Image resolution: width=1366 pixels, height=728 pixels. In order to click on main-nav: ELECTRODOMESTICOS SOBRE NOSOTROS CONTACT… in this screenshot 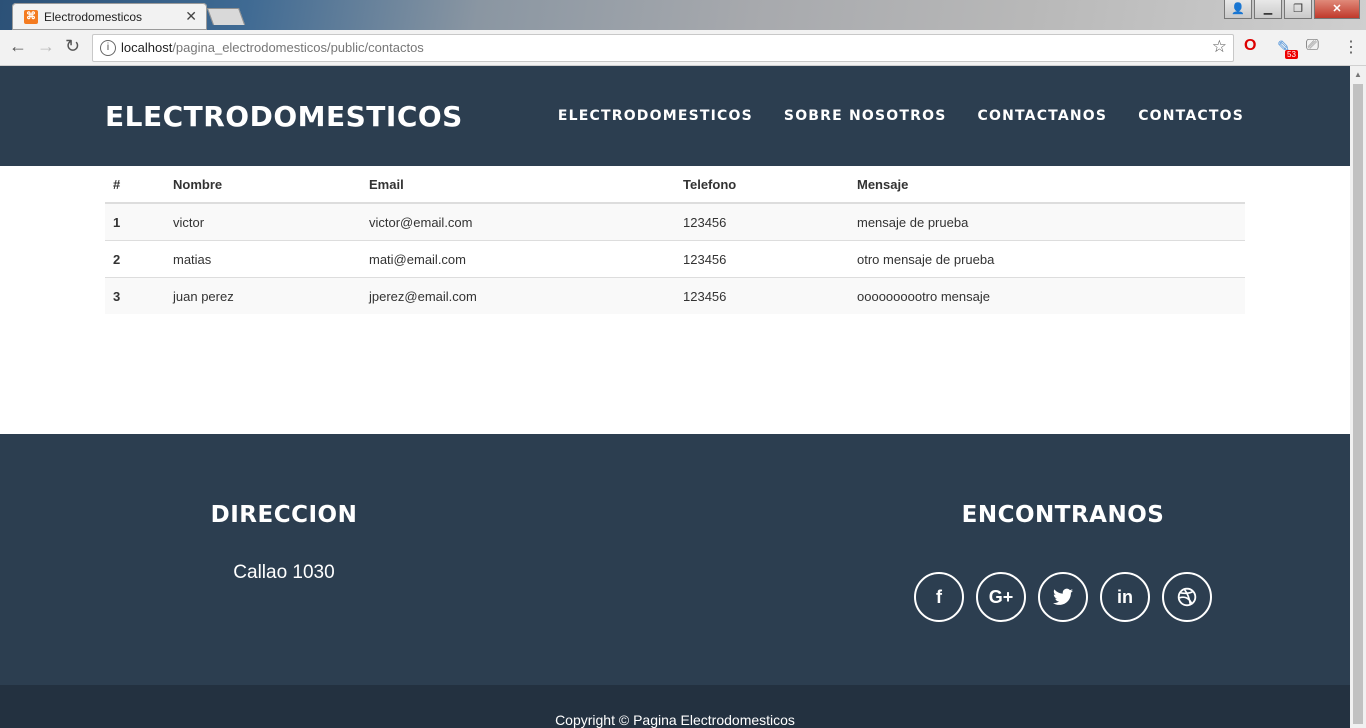, I will do `click(901, 116)`.